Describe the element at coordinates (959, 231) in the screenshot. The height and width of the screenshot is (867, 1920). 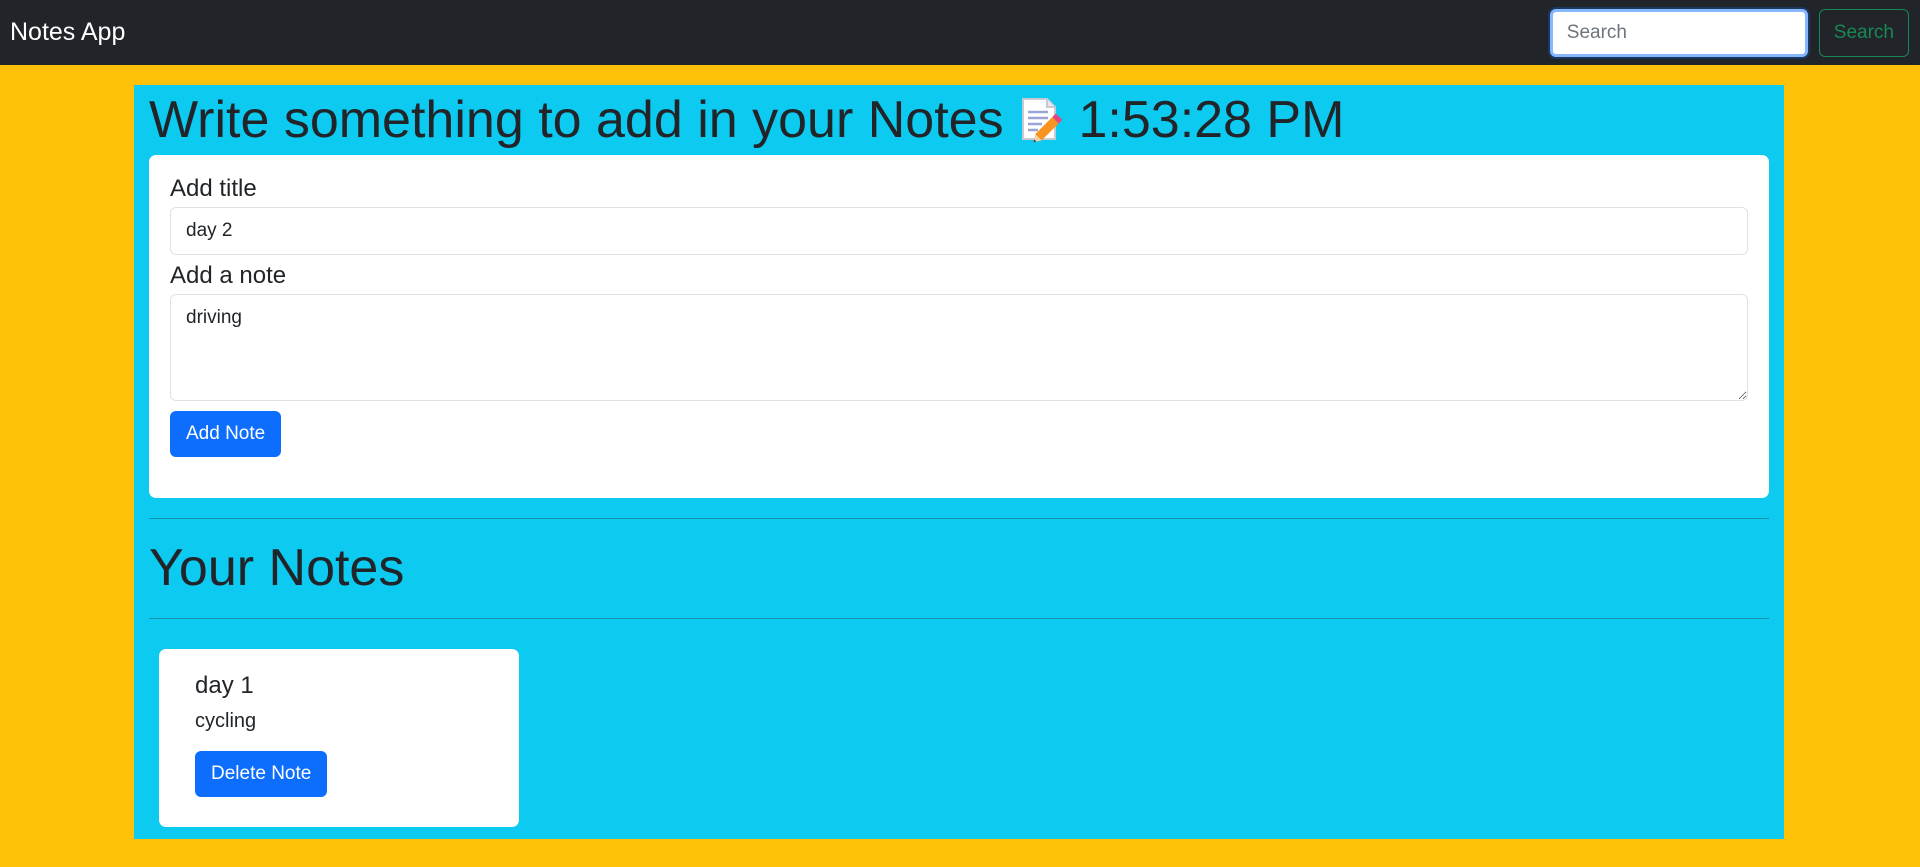
I see `title-input` at that location.